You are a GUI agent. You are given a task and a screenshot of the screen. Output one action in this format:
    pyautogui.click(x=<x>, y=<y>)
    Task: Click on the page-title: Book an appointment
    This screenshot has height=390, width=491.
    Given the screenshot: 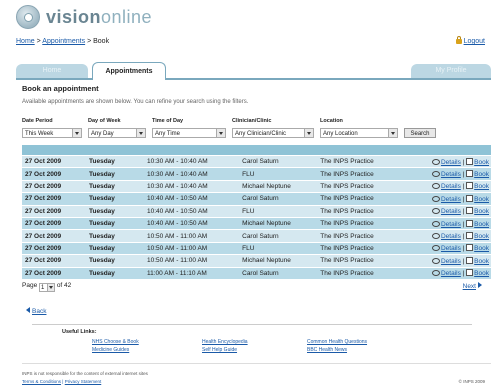 What is the action you would take?
    pyautogui.click(x=60, y=88)
    